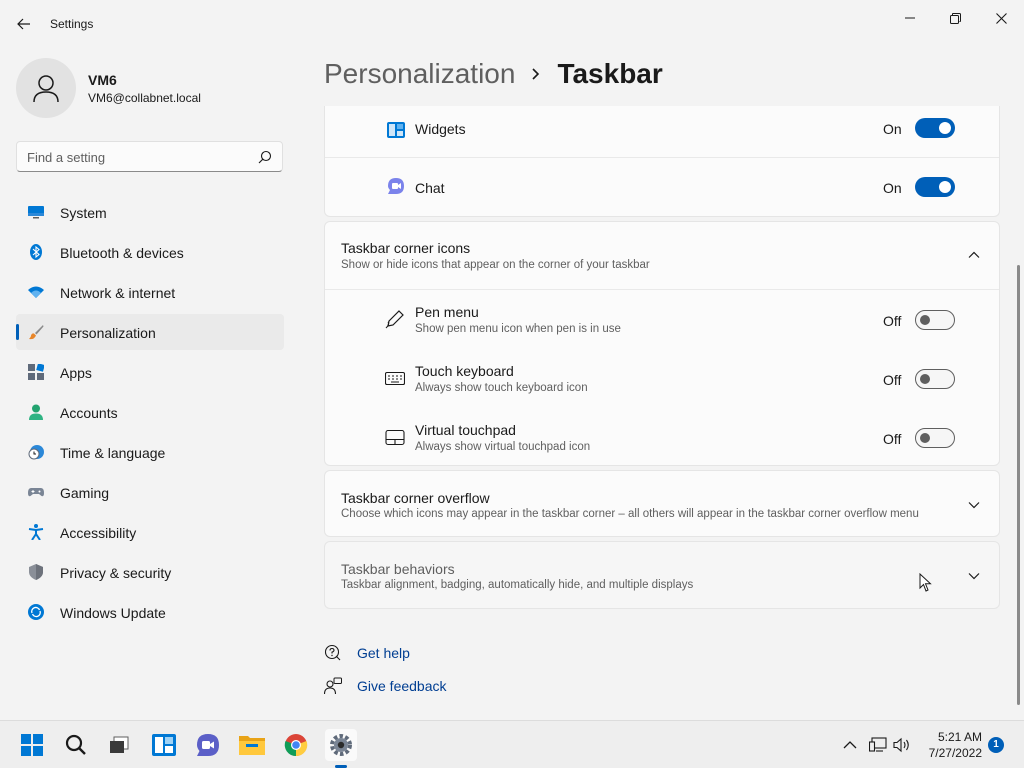 The width and height of the screenshot is (1024, 768). Describe the element at coordinates (119, 745) in the screenshot. I see `task-view-button` at that location.